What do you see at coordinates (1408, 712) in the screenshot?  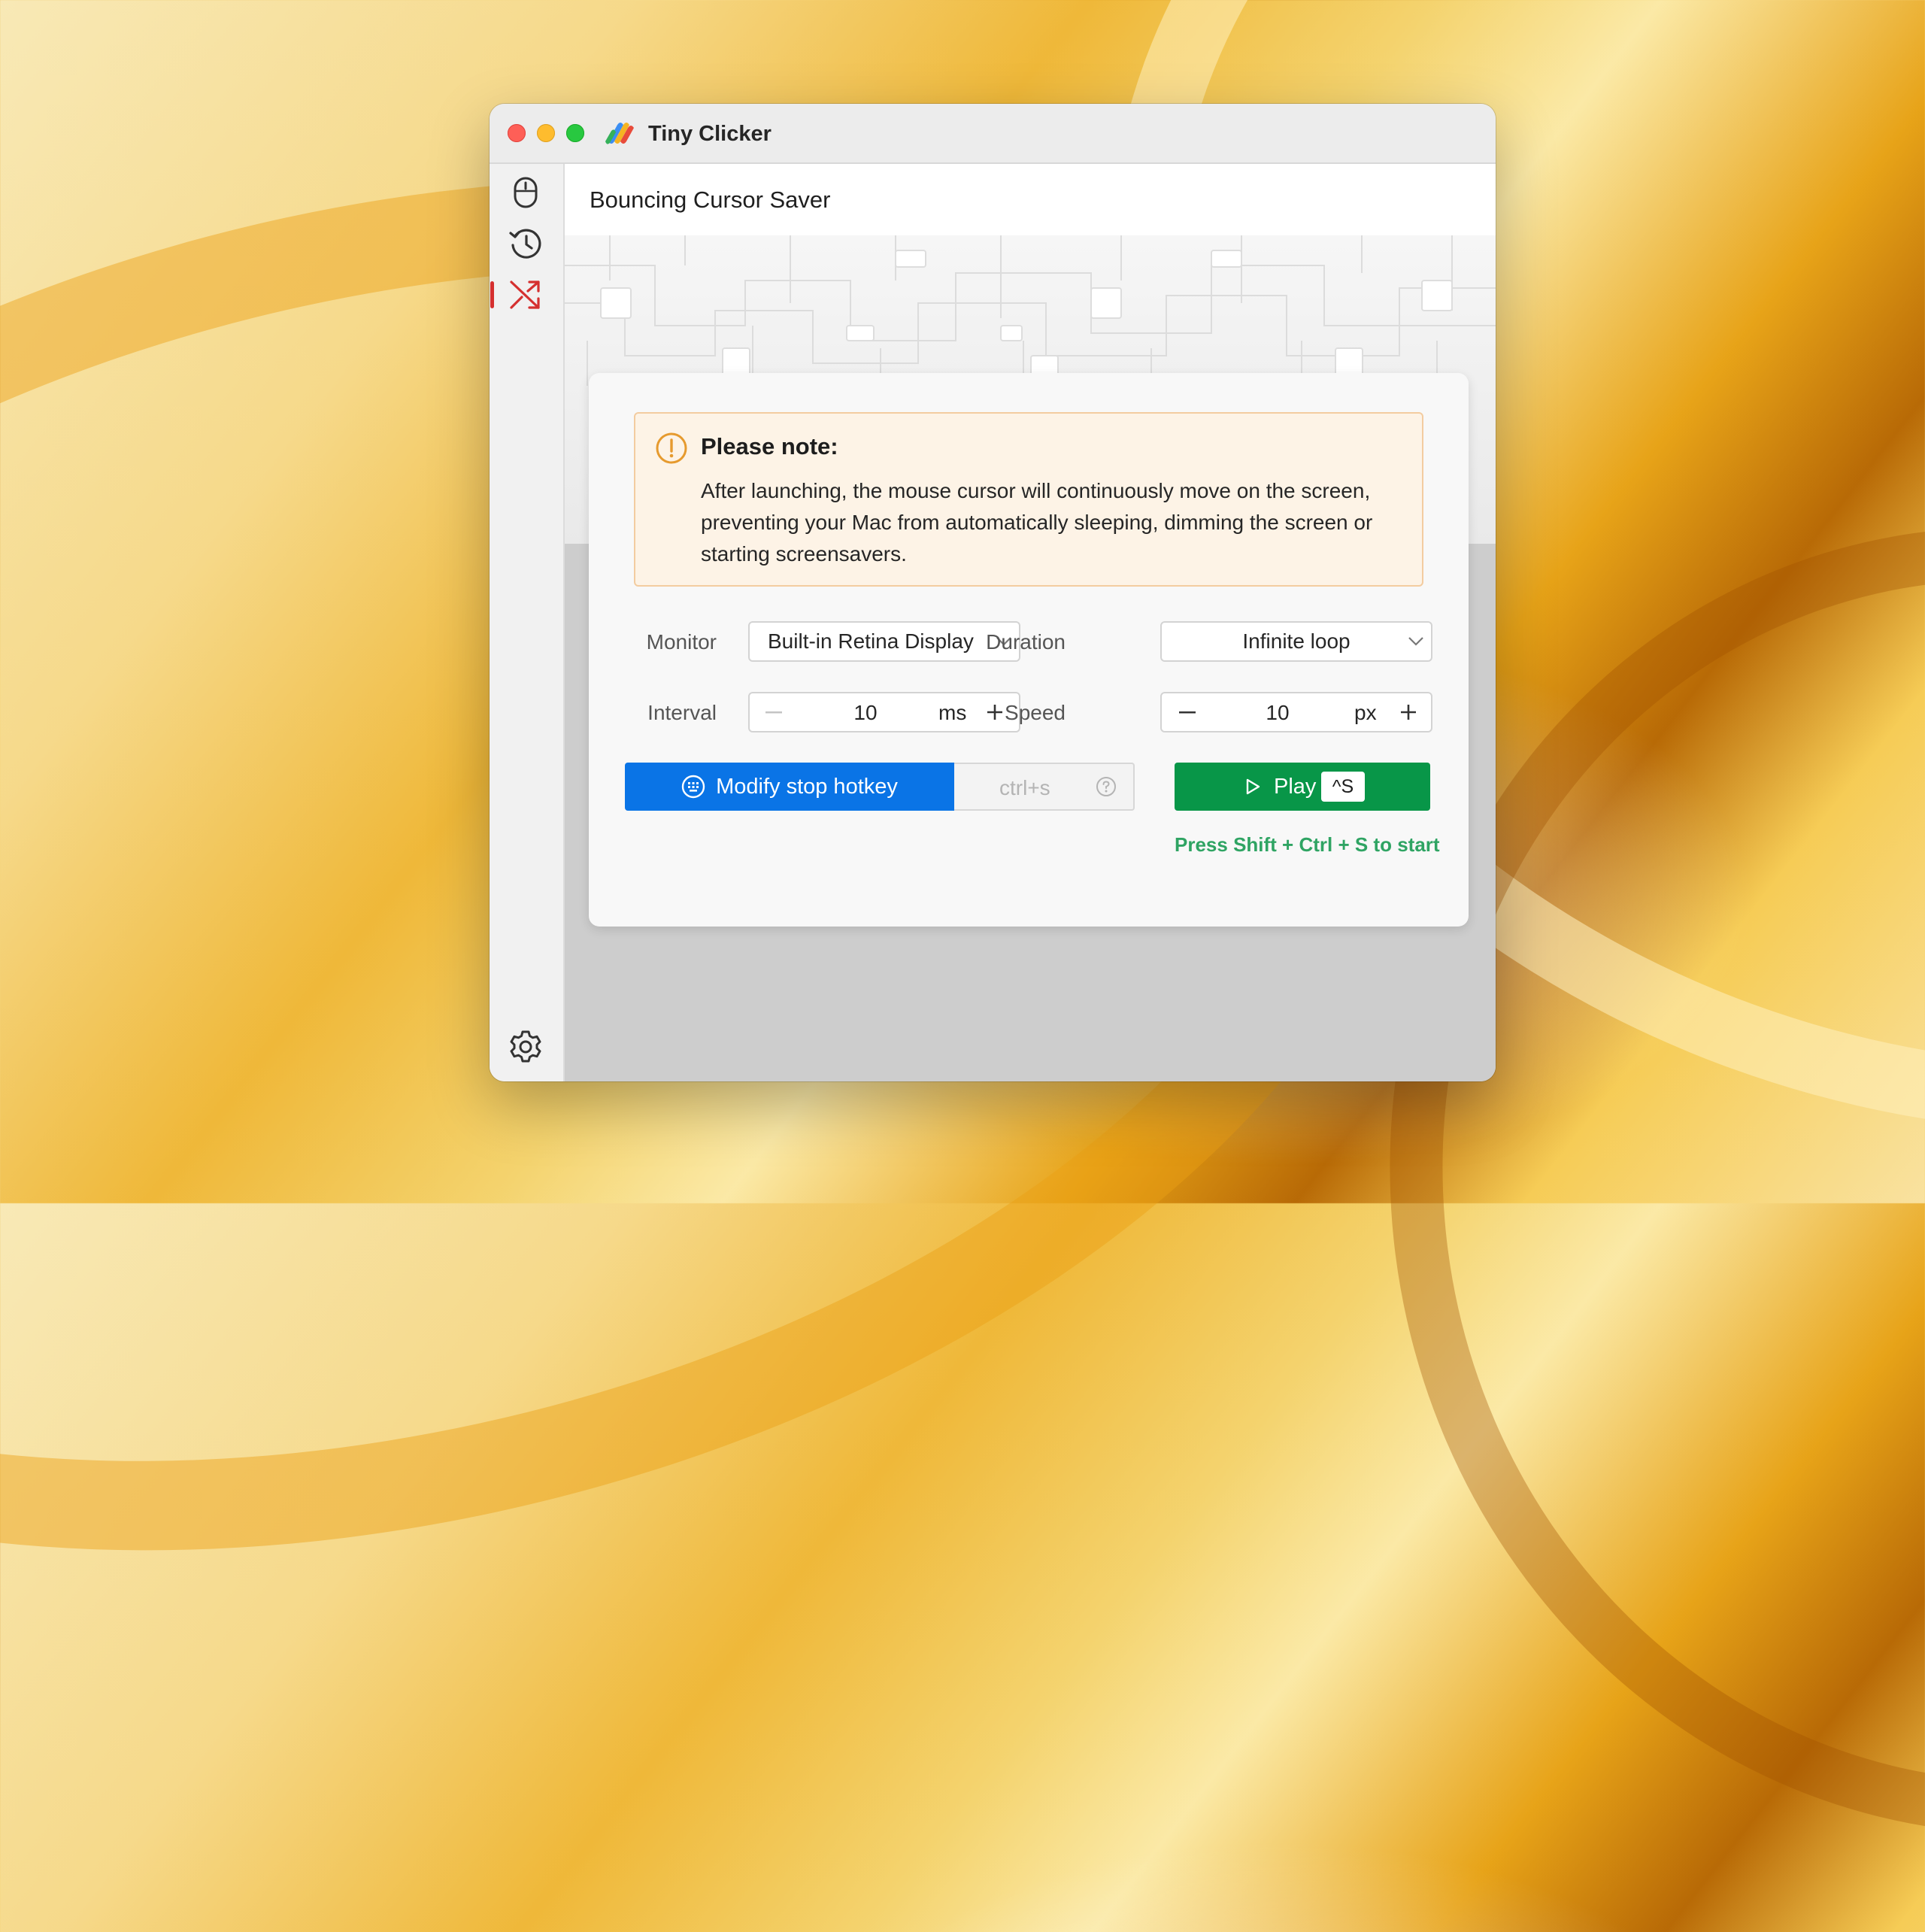 I see `speed-increment-button` at bounding box center [1408, 712].